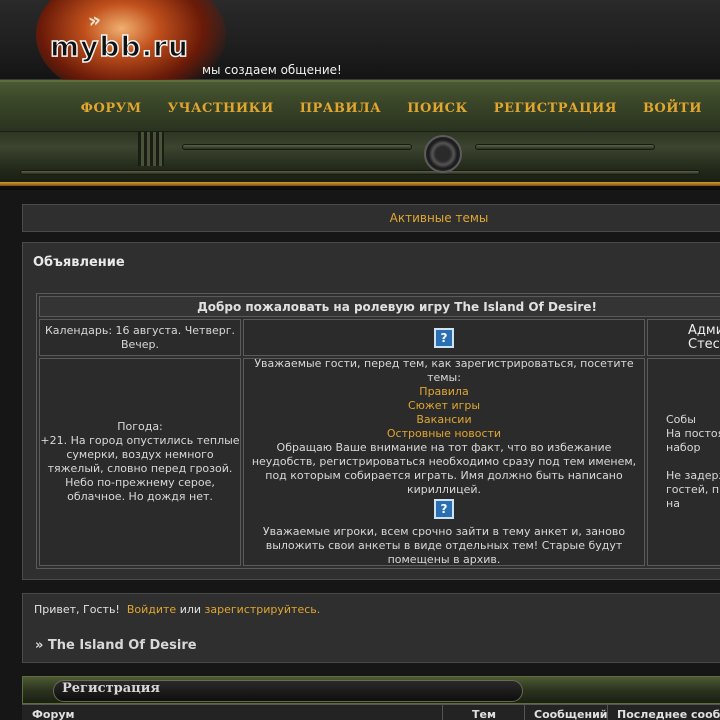  What do you see at coordinates (443, 154) in the screenshot?
I see `deco-circle` at bounding box center [443, 154].